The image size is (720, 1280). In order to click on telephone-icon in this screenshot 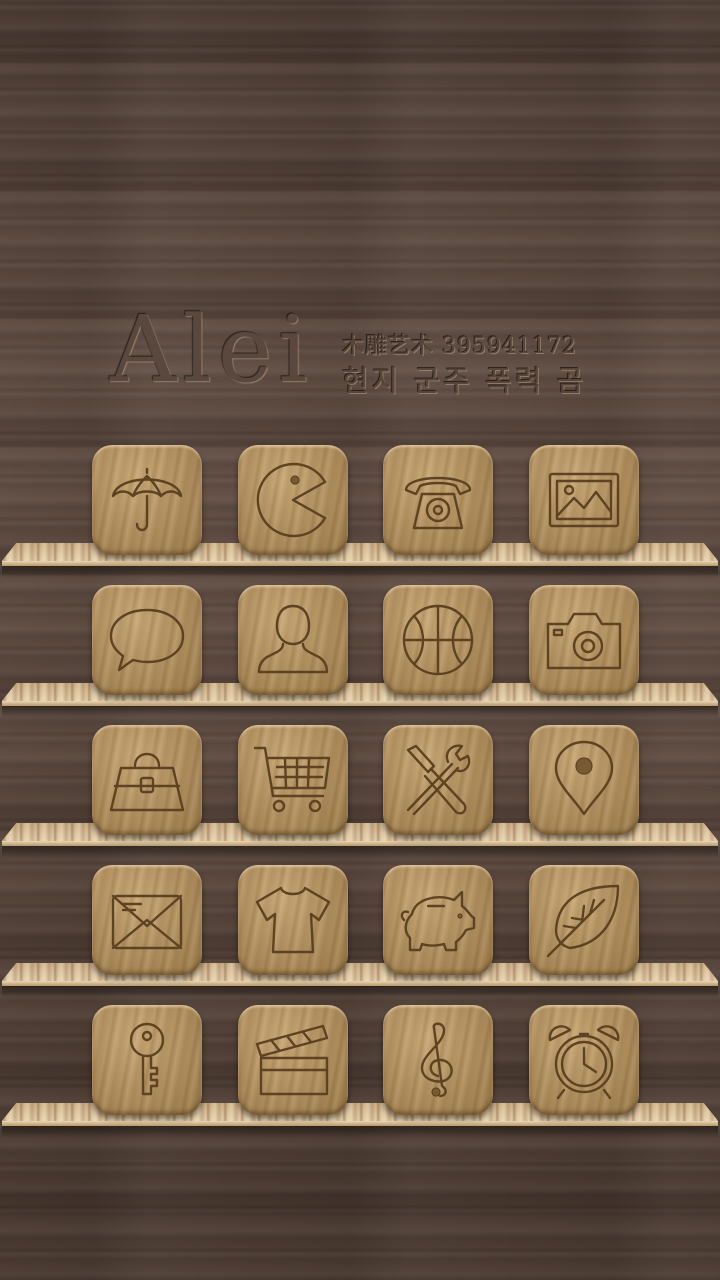, I will do `click(438, 500)`.